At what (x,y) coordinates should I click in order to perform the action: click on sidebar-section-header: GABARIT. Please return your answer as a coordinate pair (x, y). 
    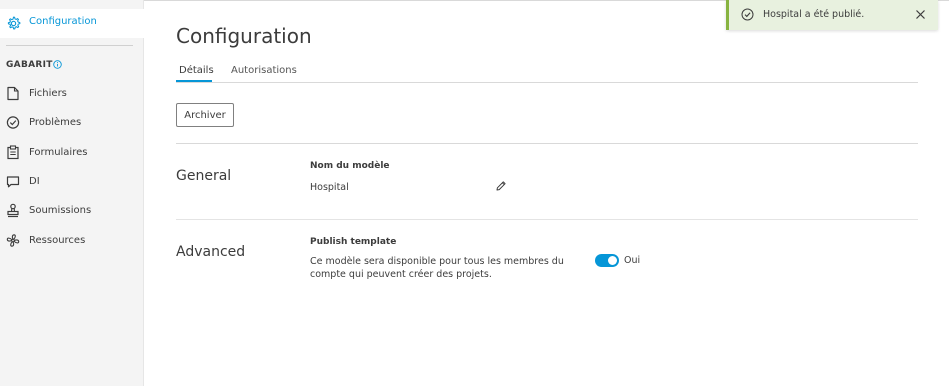
    Looking at the image, I should click on (34, 65).